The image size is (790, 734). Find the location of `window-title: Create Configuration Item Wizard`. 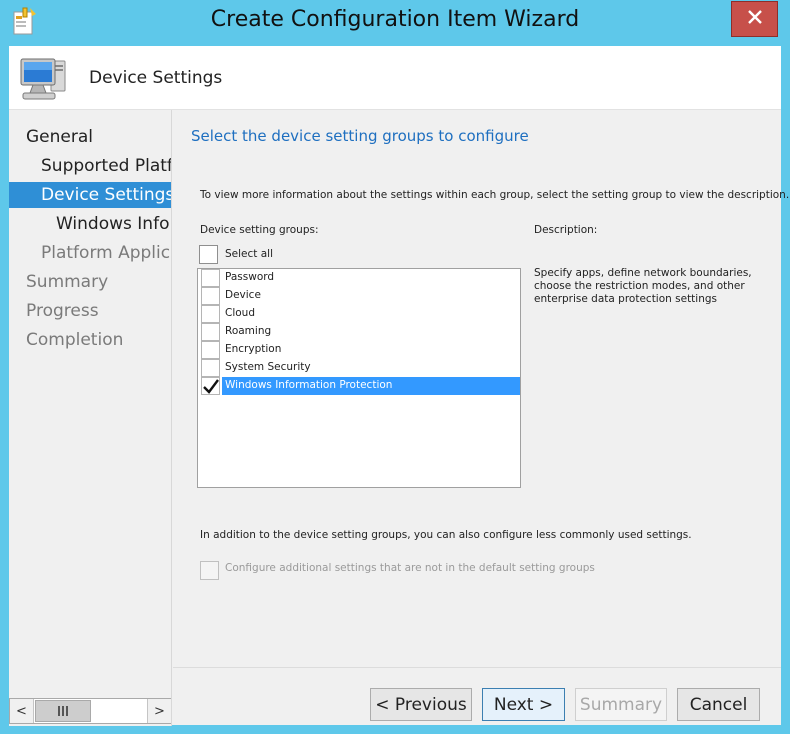

window-title: Create Configuration Item Wizard is located at coordinates (395, 19).